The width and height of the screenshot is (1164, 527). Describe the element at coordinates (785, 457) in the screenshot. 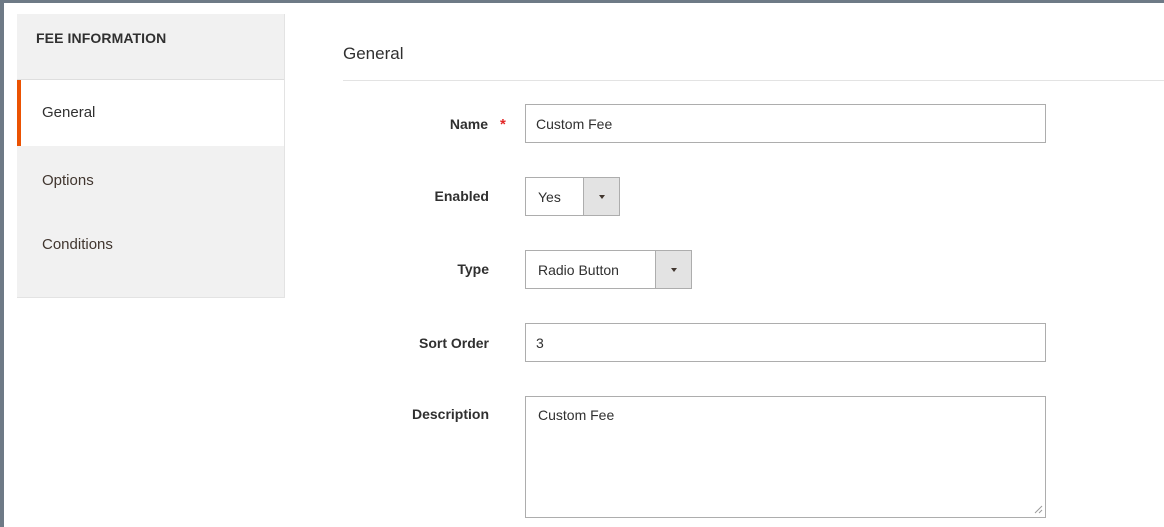

I see `description-textarea: Custom Fee` at that location.